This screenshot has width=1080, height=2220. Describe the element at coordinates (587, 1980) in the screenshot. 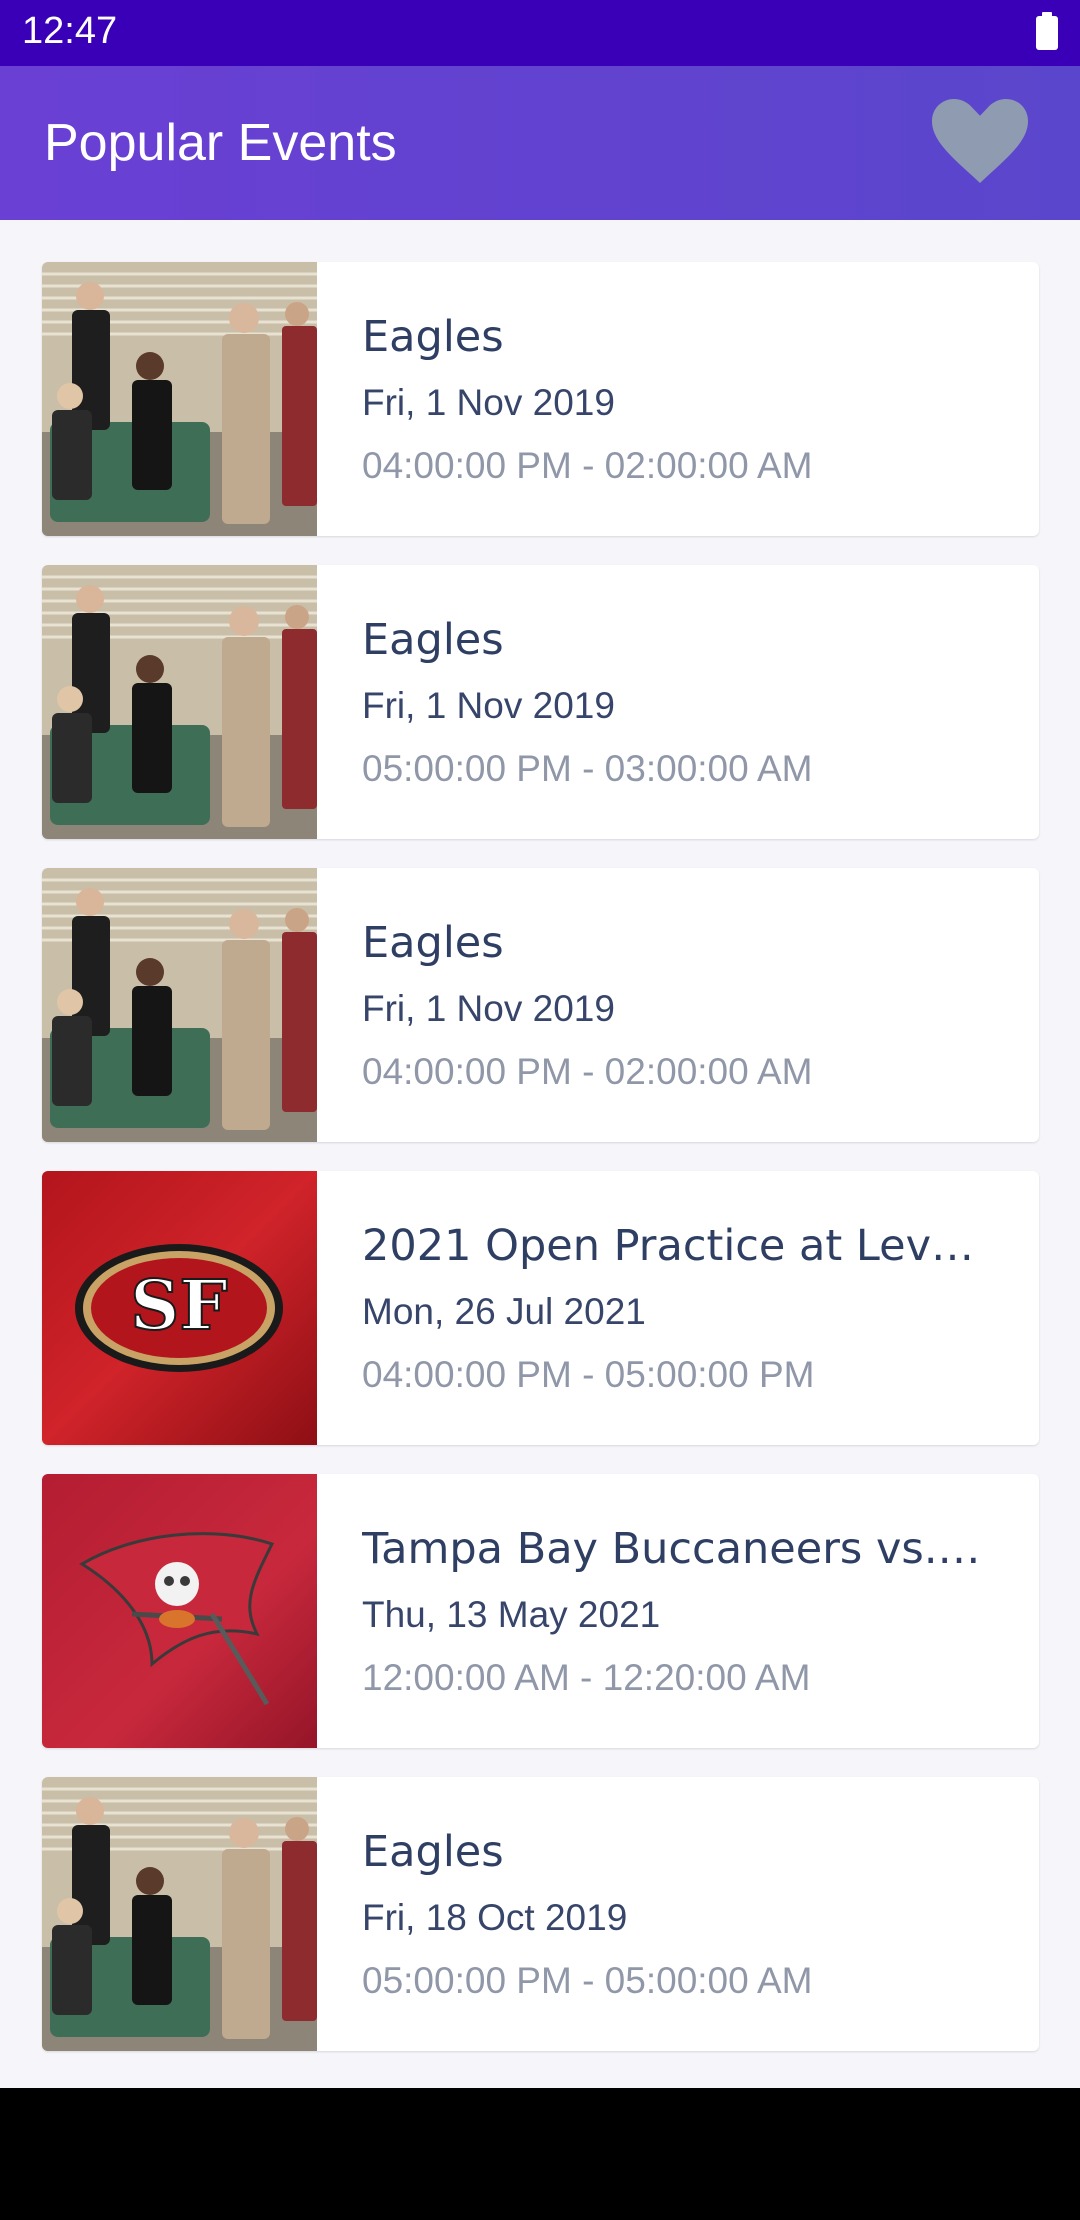

I see `event-time: 05:00:00 PM - 05:00:00 AM` at that location.